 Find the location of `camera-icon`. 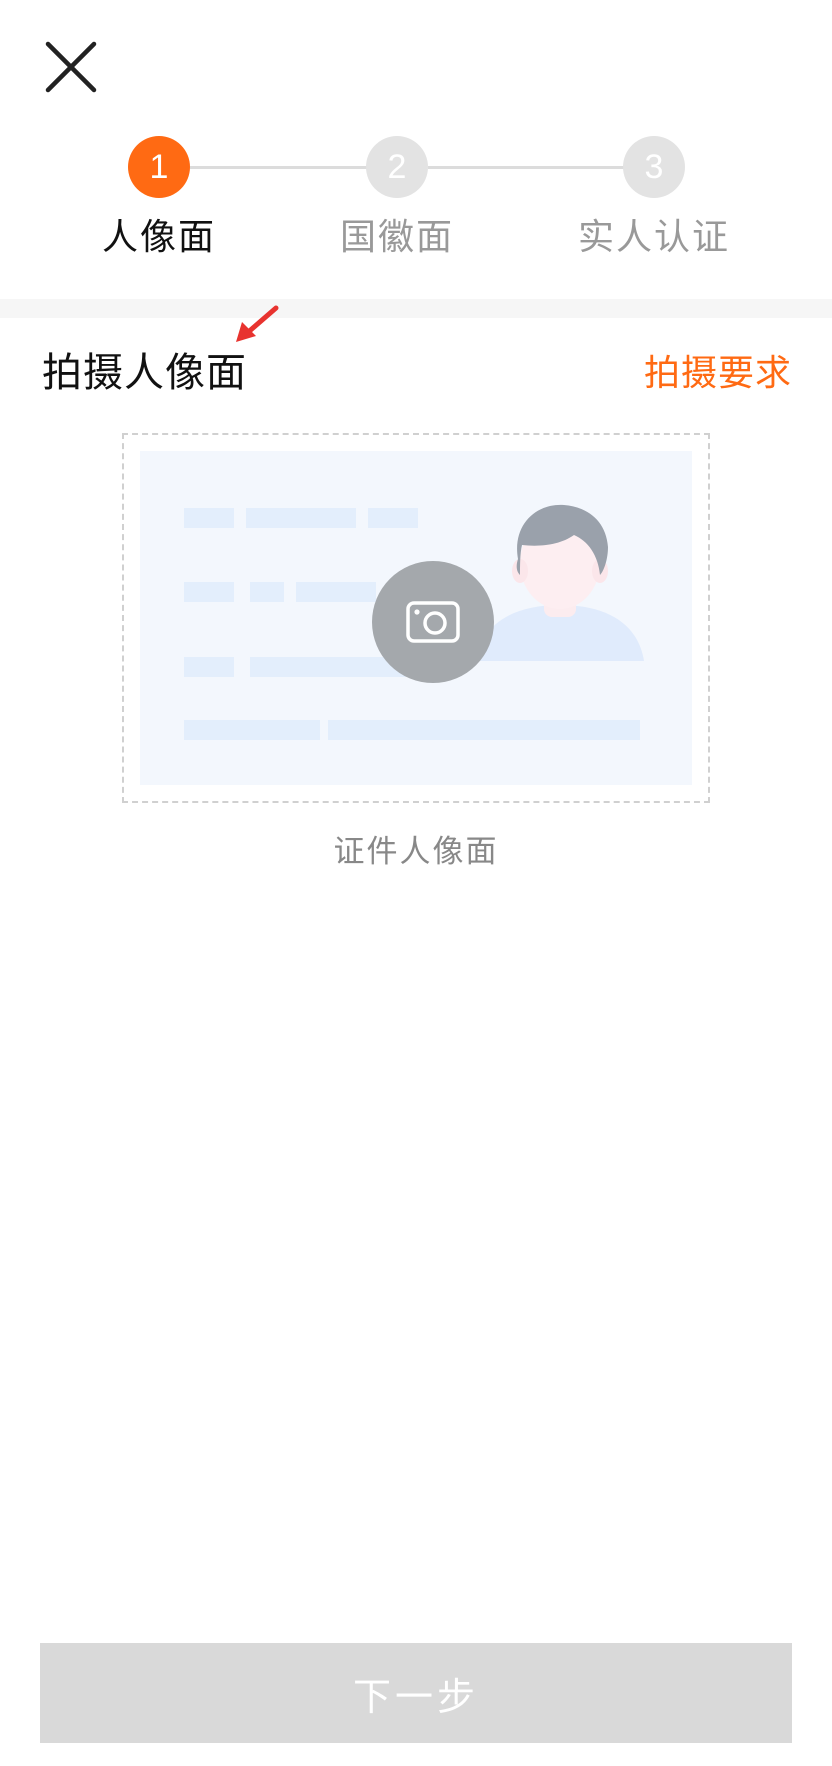

camera-icon is located at coordinates (433, 622).